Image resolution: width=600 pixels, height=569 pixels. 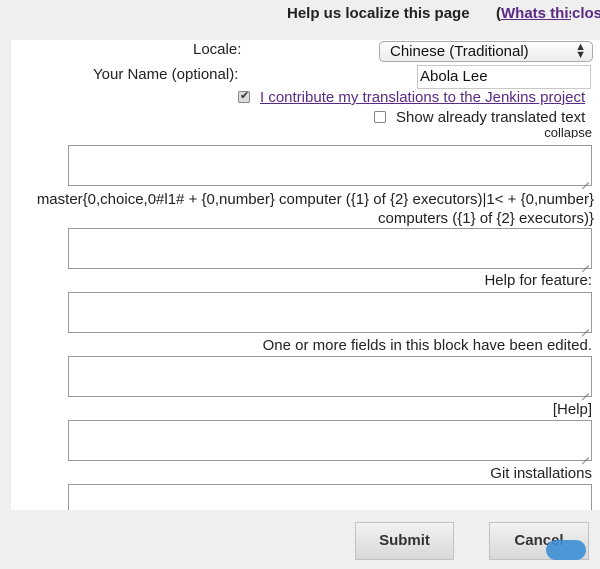 I want to click on entry-label: Help for feature:, so click(x=538, y=280).